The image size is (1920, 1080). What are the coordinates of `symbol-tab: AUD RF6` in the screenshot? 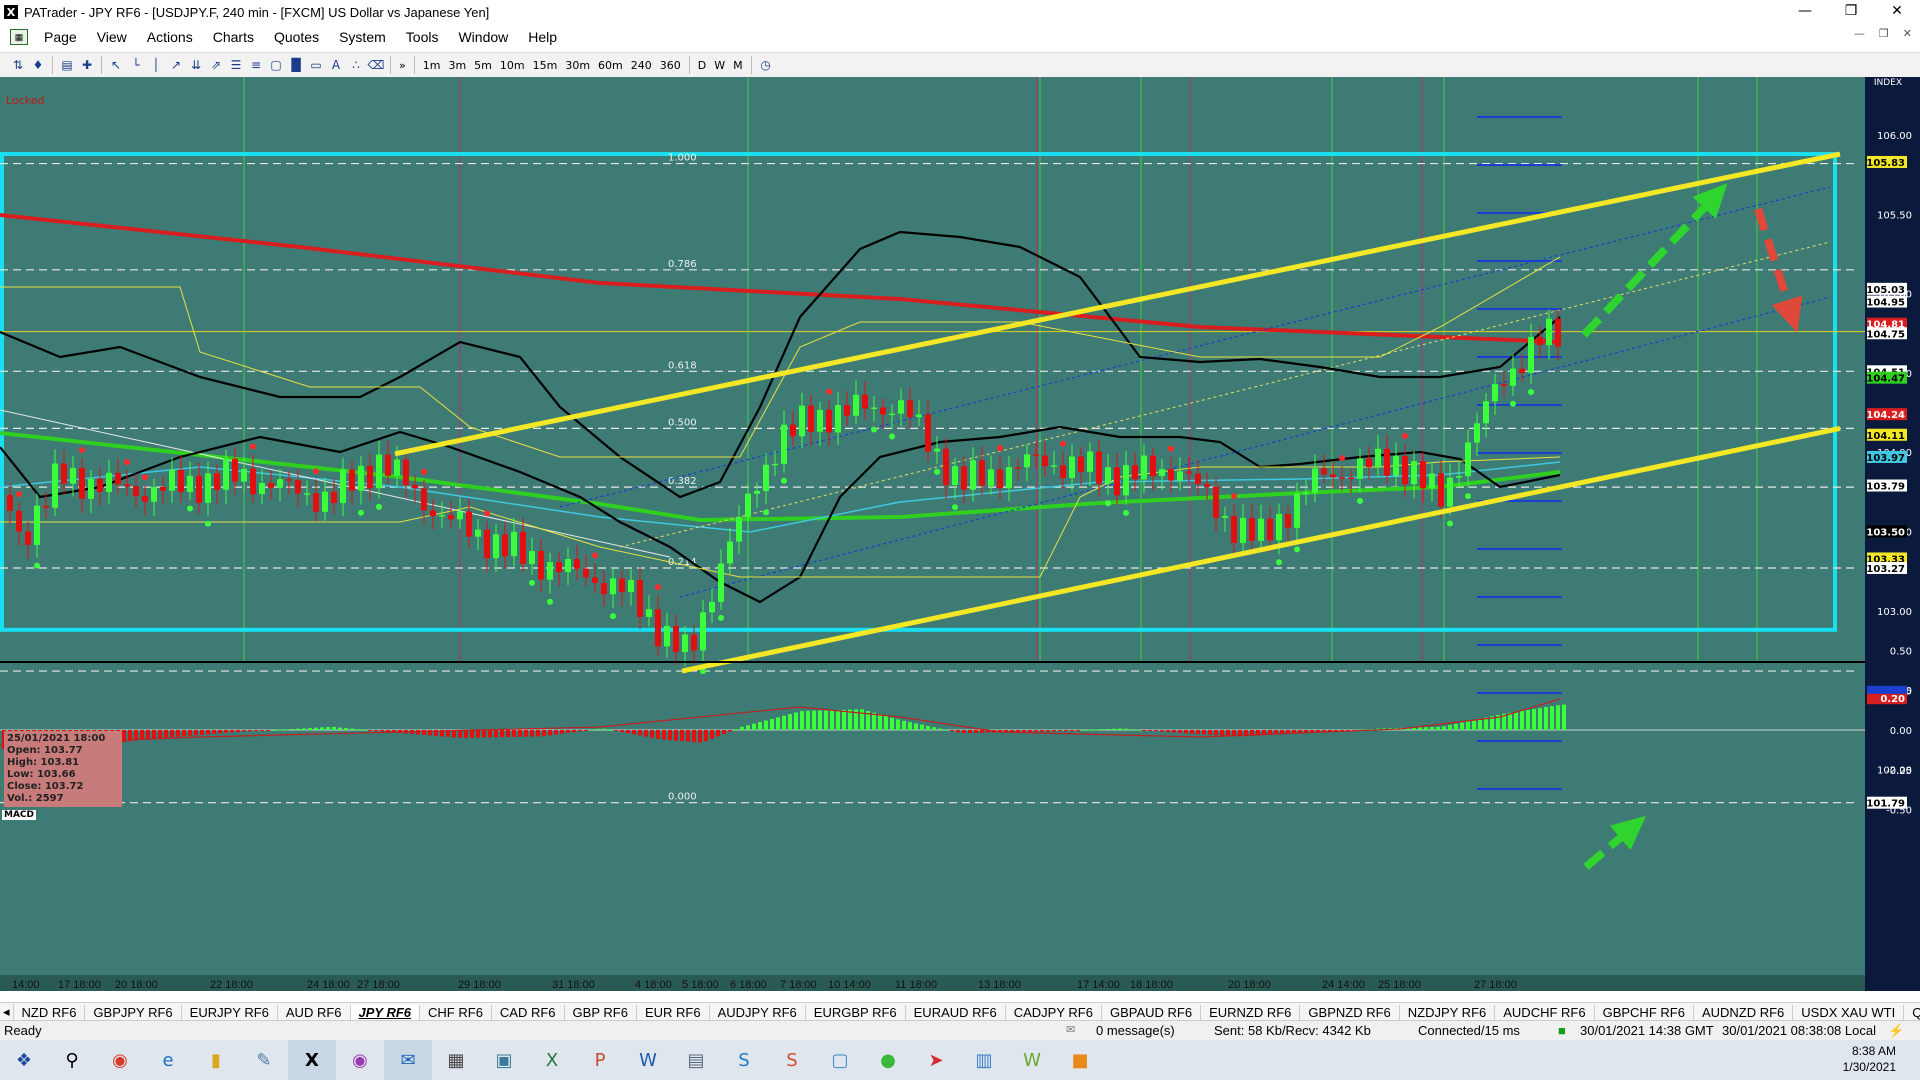 It's located at (314, 1012).